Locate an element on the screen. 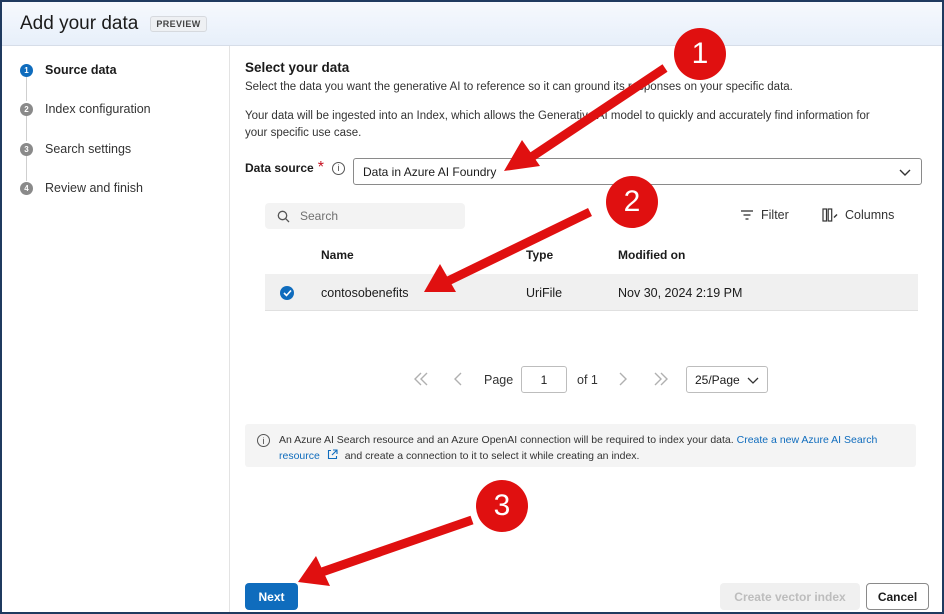 The width and height of the screenshot is (944, 614). column-header-type: Type is located at coordinates (539, 255).